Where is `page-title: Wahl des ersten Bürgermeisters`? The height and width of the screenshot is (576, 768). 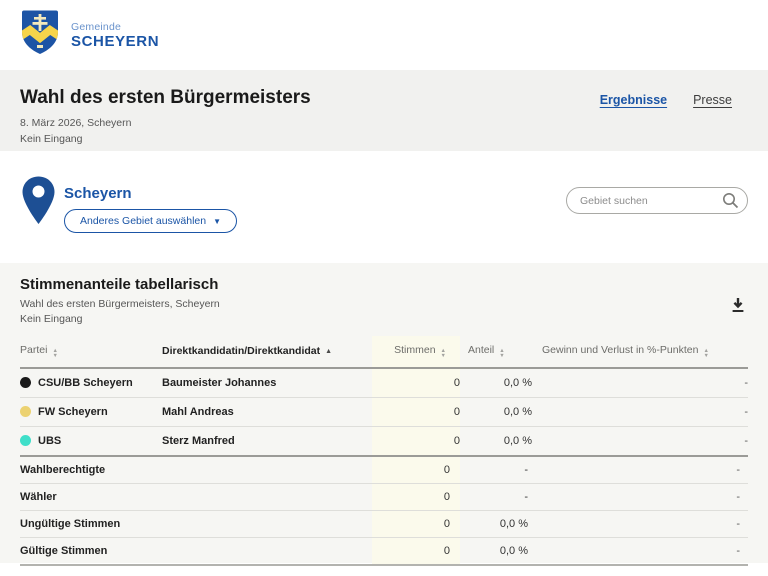
page-title: Wahl des ersten Bürgermeisters is located at coordinates (165, 97).